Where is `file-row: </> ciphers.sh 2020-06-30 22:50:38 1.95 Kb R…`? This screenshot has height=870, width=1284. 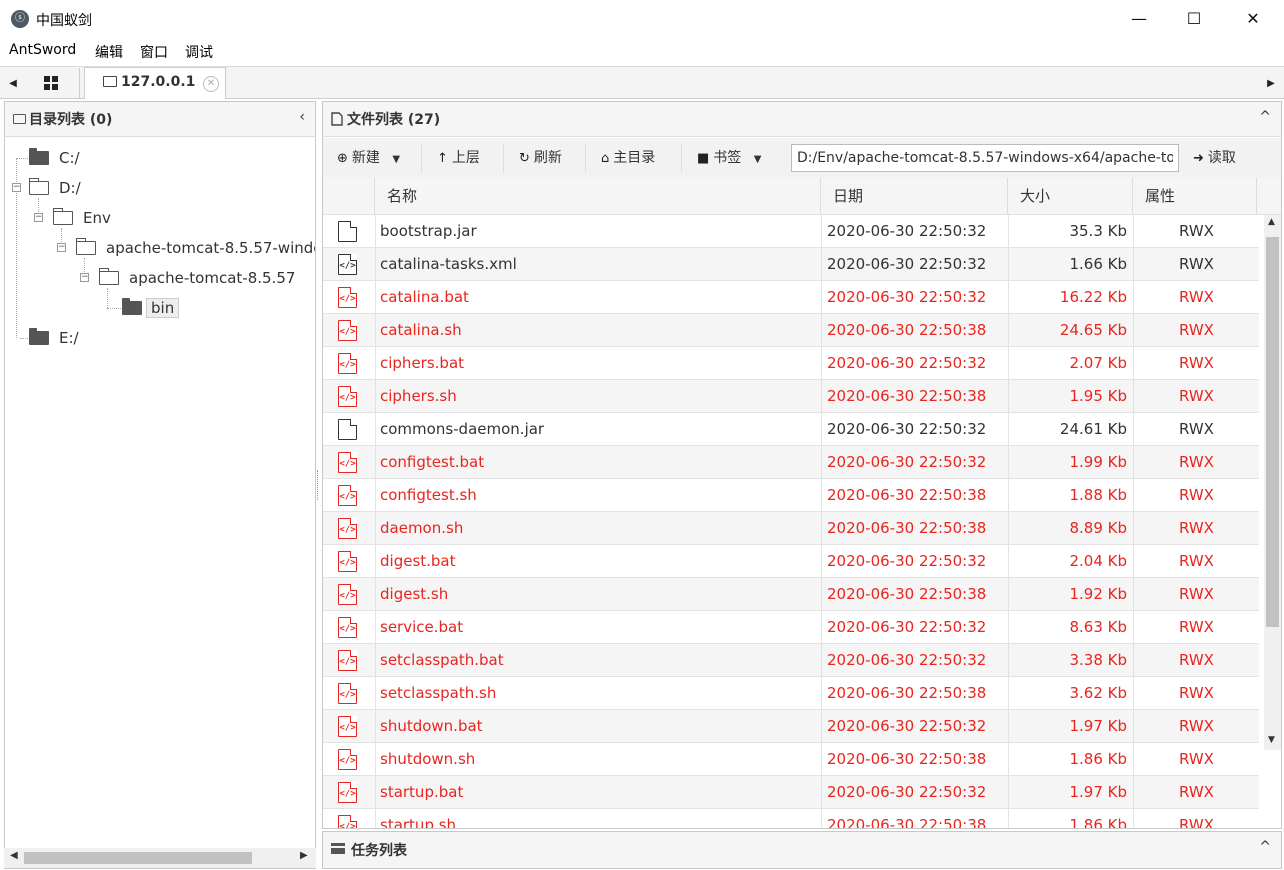 file-row: </> ciphers.sh 2020-06-30 22:50:38 1.95 Kb R… is located at coordinates (791, 396).